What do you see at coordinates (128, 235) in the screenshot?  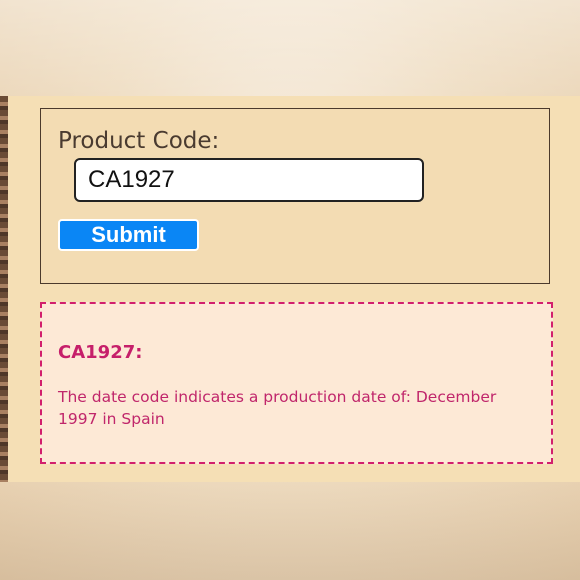 I see `submit-button: Submit` at bounding box center [128, 235].